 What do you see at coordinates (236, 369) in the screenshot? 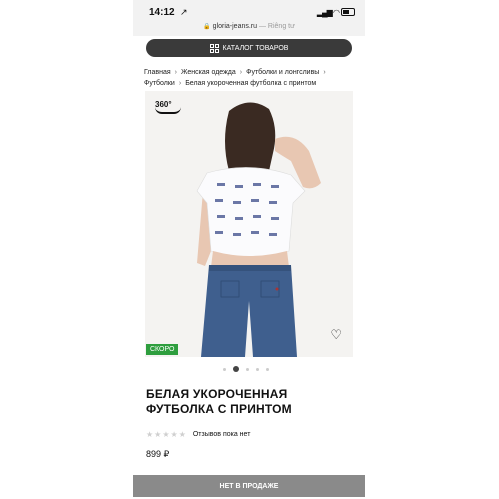
I see `gallery-dot-active` at bounding box center [236, 369].